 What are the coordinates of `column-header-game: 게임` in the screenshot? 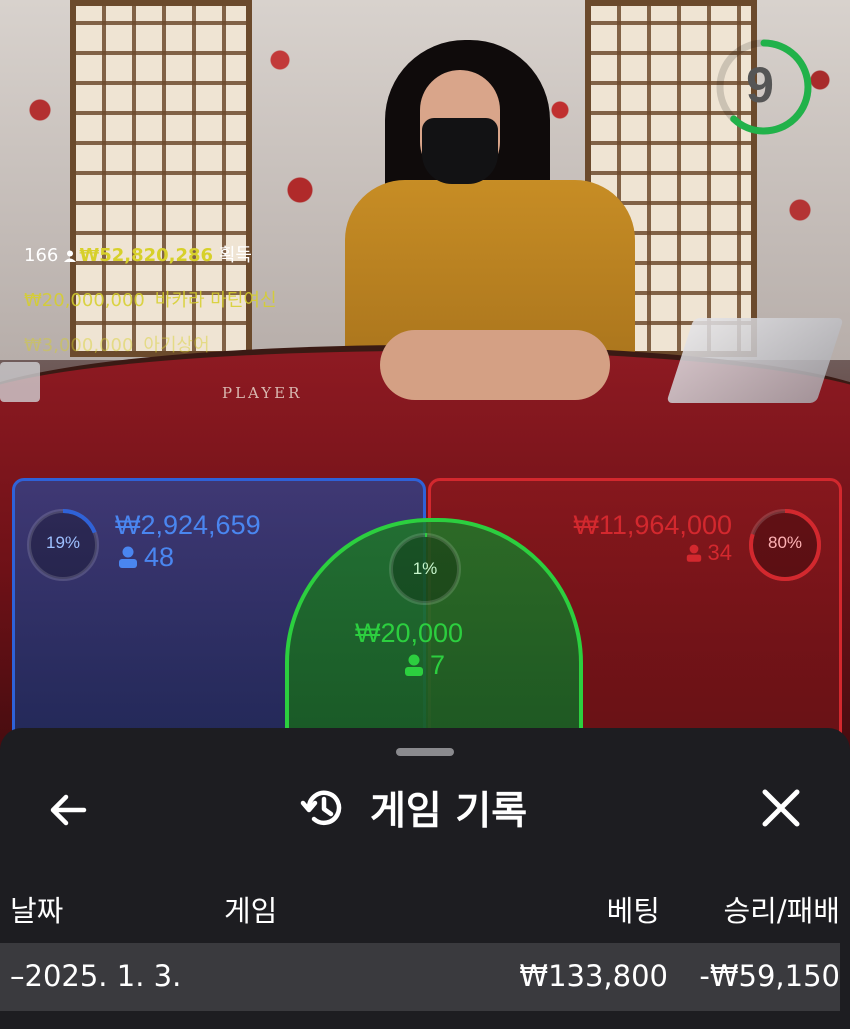 It's located at (251, 911).